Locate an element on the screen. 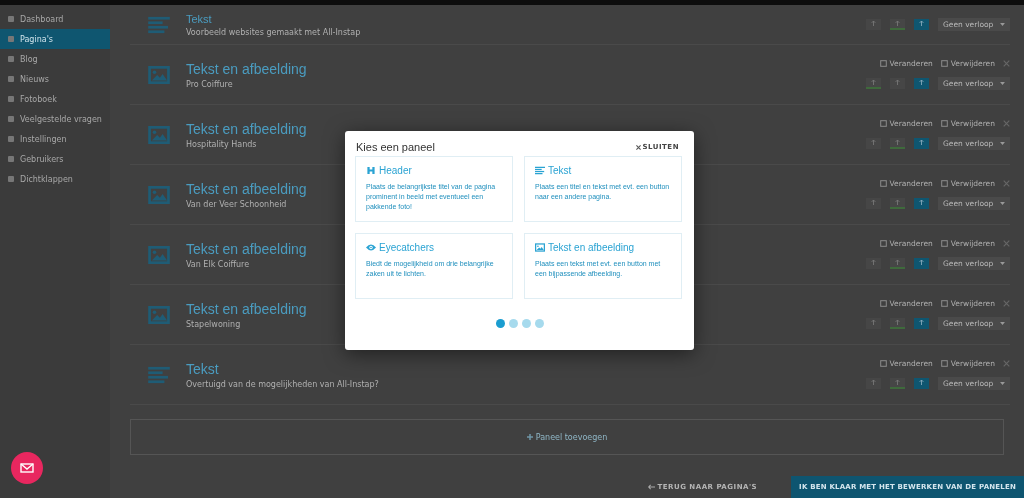 This screenshot has height=498, width=1024. sidebar-item: Dashboard is located at coordinates (55, 19).